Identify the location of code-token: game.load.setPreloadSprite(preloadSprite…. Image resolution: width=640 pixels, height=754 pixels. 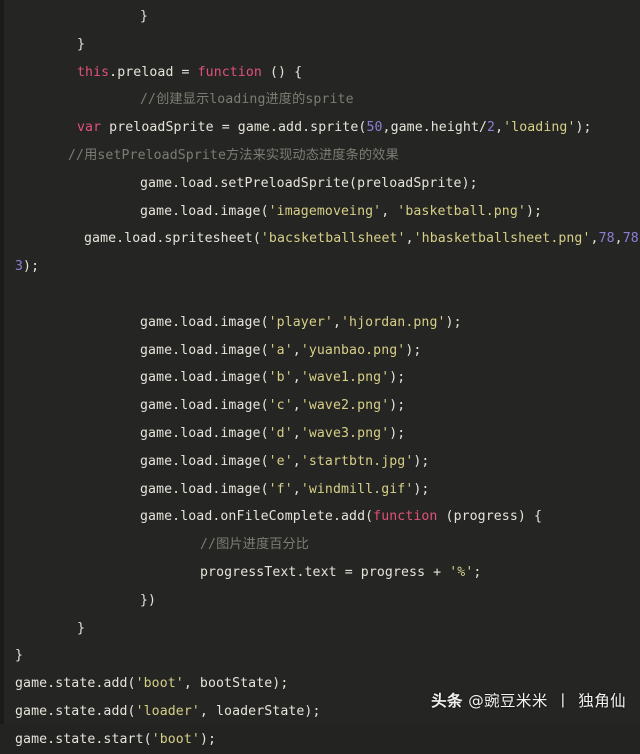
(309, 183).